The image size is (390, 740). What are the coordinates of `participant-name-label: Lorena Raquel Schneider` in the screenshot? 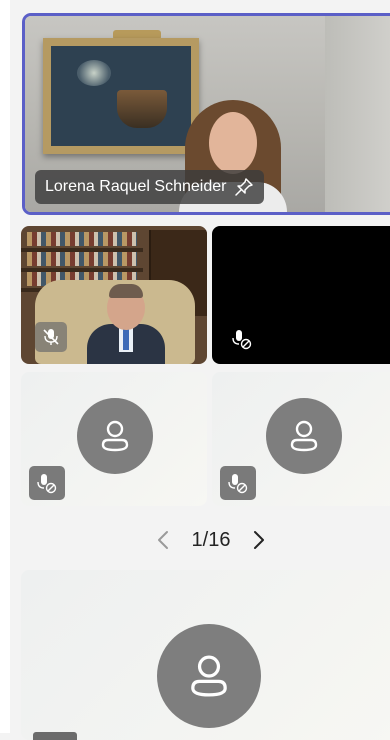 It's located at (150, 187).